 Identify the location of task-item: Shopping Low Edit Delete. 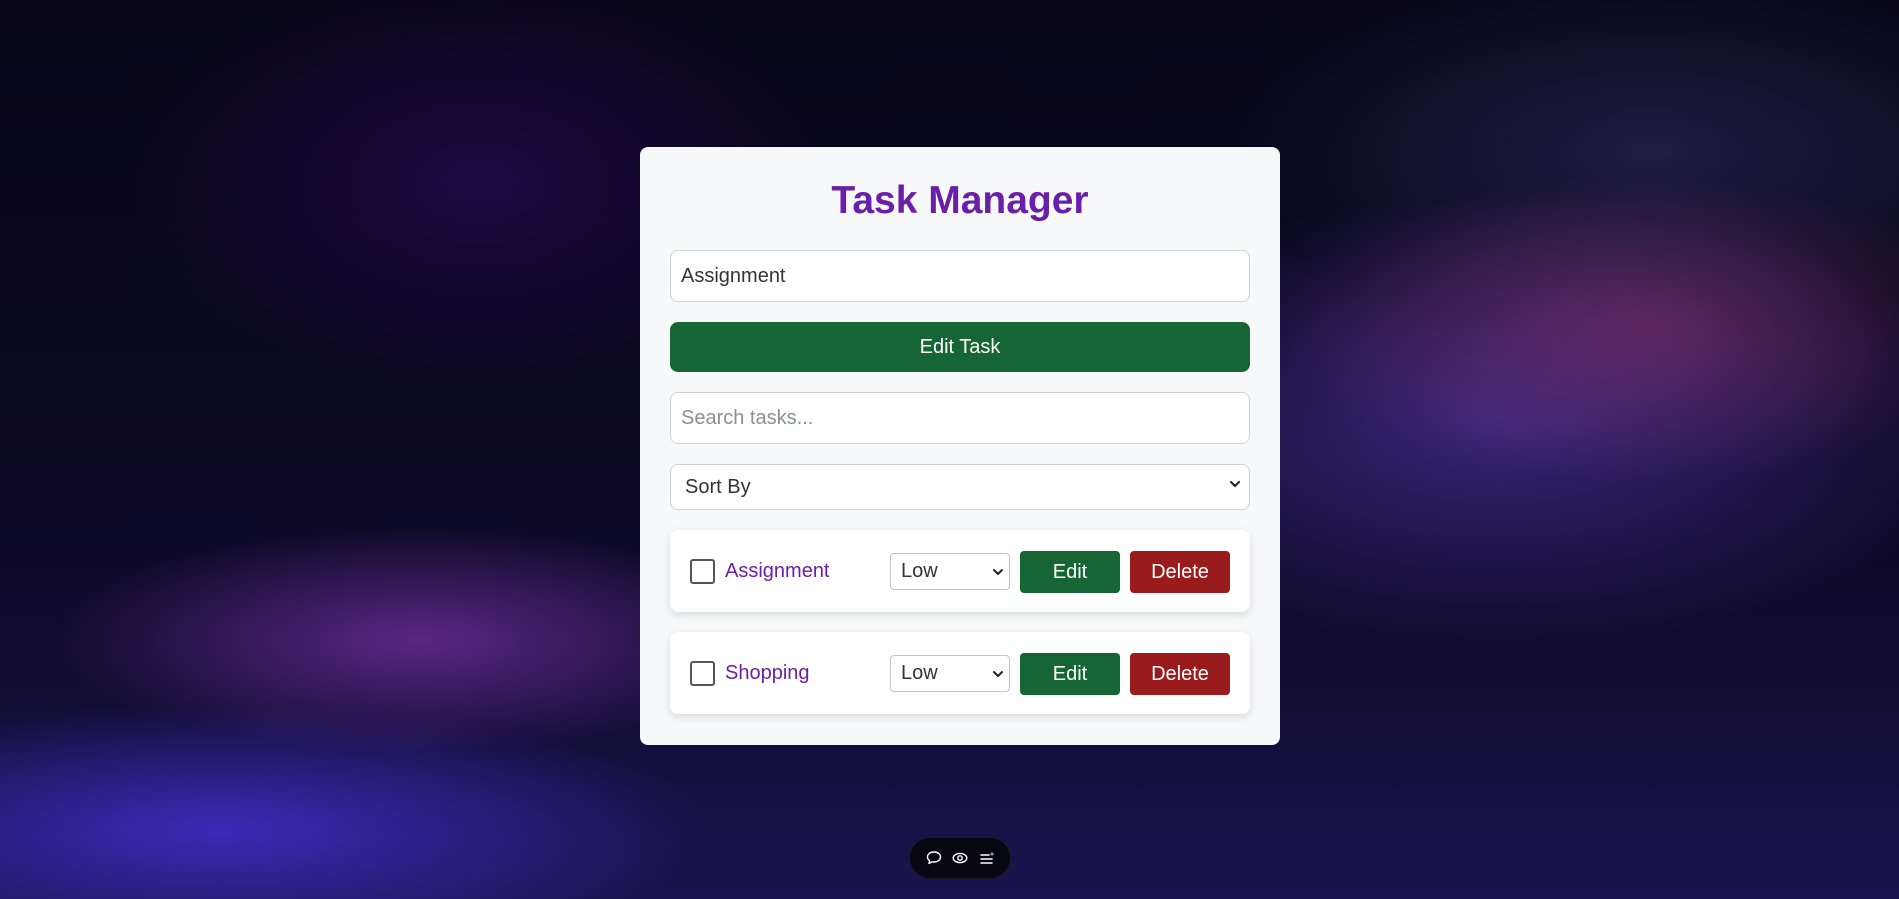
(960, 673).